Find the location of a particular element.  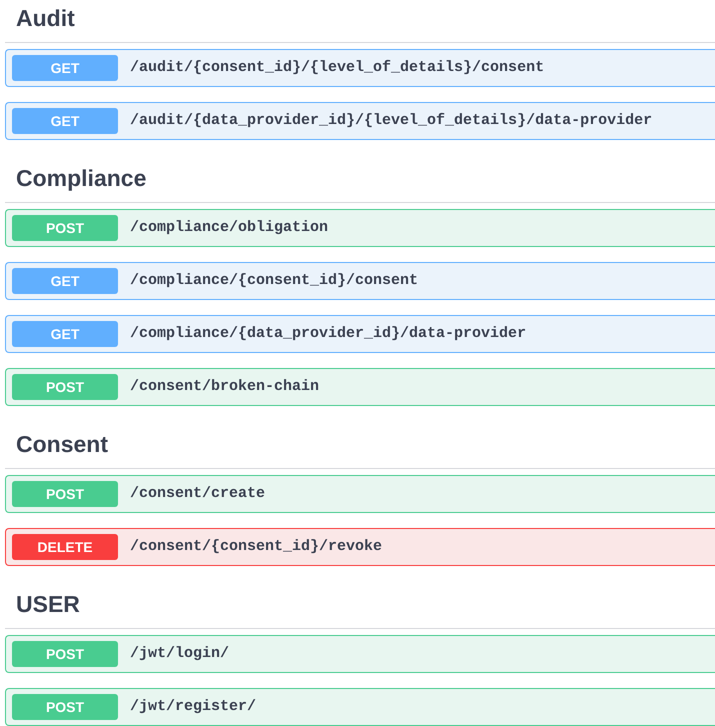

operation-row: POST /jwt/register/ is located at coordinates (360, 707).